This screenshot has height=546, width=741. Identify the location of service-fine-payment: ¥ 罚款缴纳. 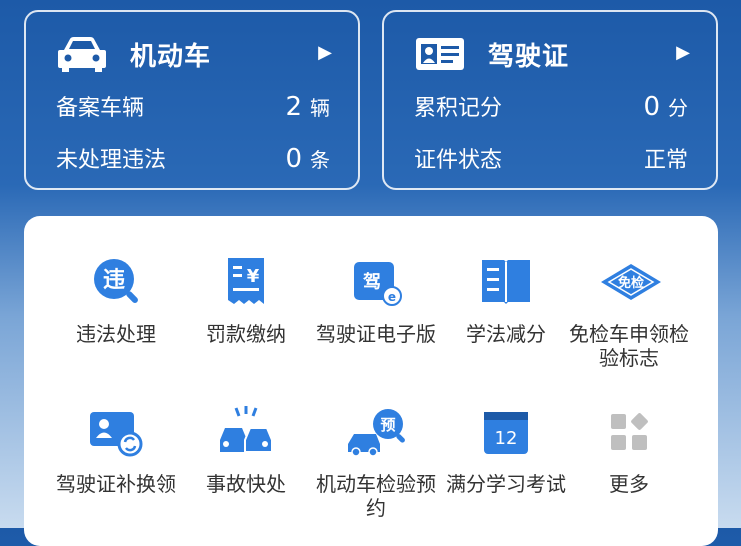
(246, 300).